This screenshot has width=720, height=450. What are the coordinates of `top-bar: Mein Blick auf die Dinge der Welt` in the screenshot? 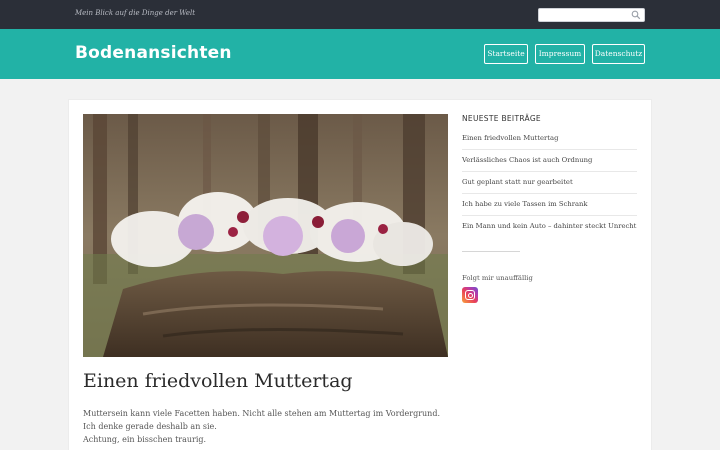 It's located at (360, 14).